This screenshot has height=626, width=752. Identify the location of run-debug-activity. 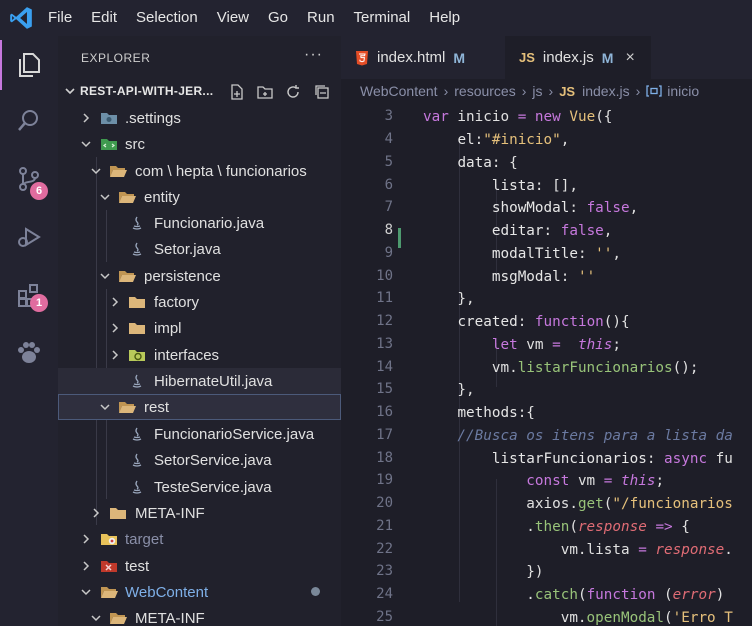
(29, 237).